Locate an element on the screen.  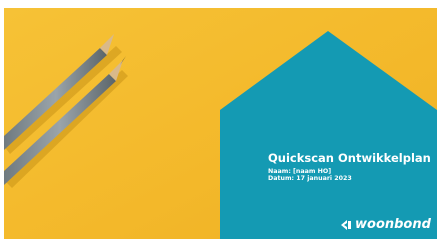
logo-text: woonbond is located at coordinates (393, 224).